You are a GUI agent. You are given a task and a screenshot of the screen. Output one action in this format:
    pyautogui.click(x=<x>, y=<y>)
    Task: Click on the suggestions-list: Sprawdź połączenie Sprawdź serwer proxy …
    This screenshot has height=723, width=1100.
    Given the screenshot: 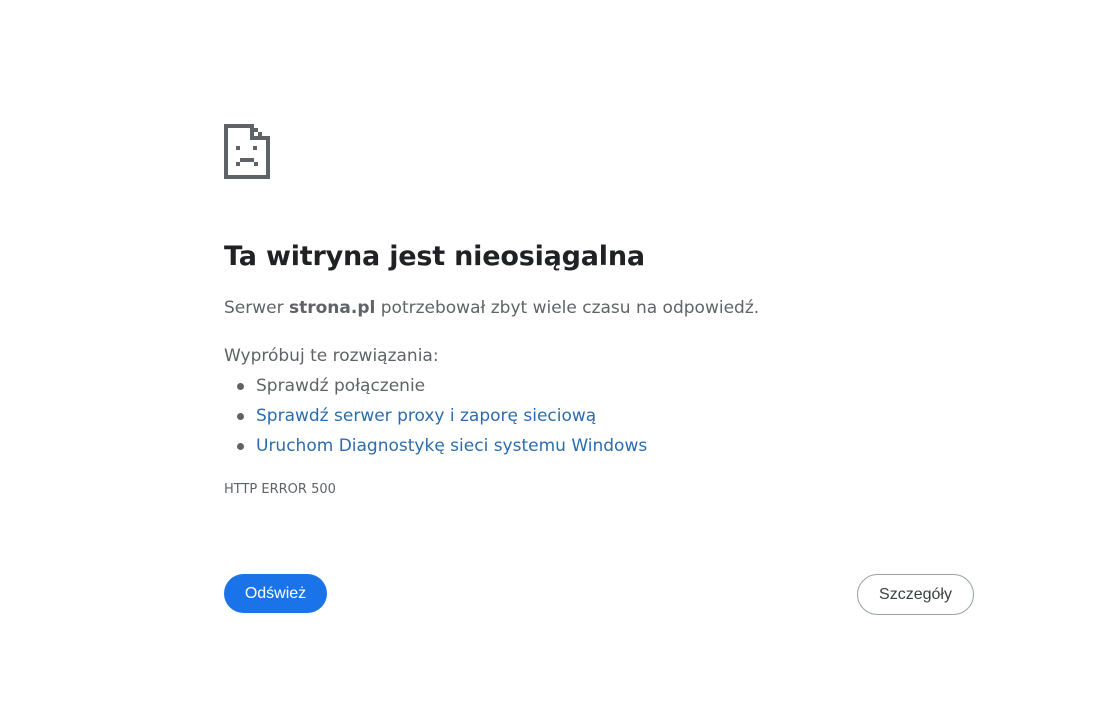 What is the action you would take?
    pyautogui.click(x=599, y=416)
    